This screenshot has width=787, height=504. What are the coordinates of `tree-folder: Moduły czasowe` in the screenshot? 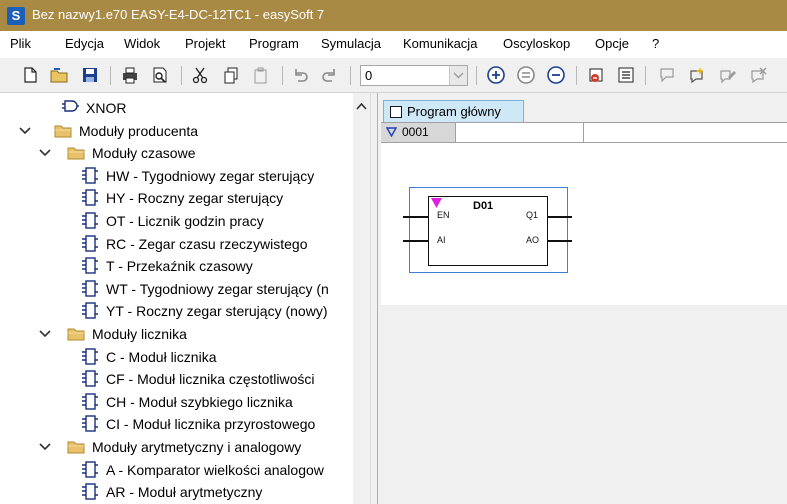 It's located at (176, 153).